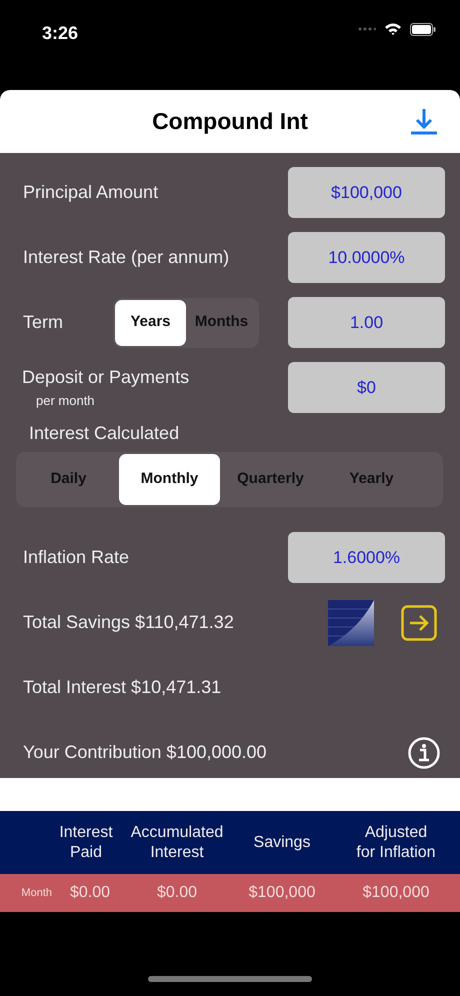  I want to click on row-period: Month, so click(36, 893).